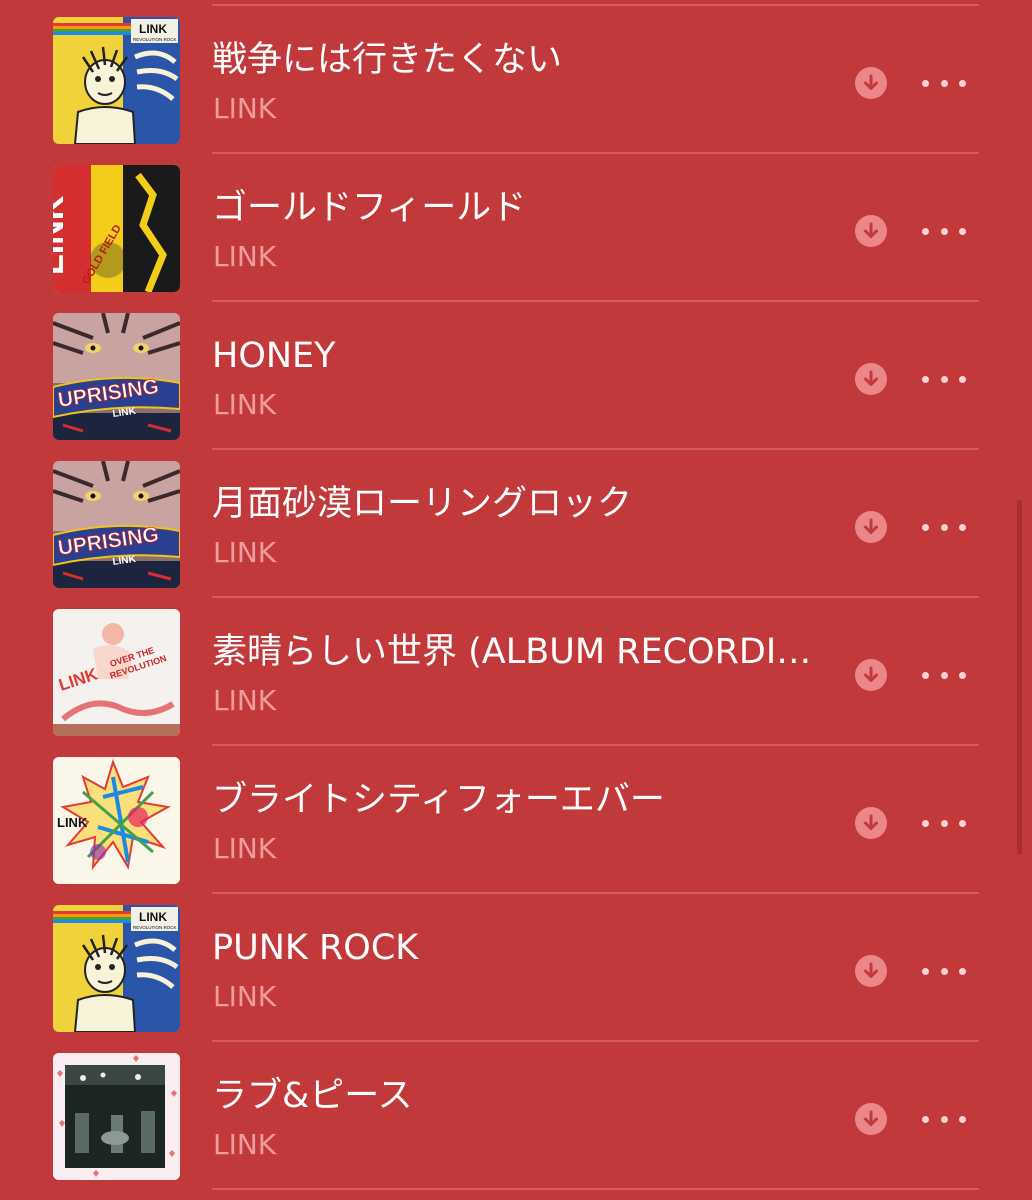 The image size is (1032, 1200). I want to click on song-row-2: LINK GOLD FIELD ゴールドフィールド LINK, so click(516, 228).